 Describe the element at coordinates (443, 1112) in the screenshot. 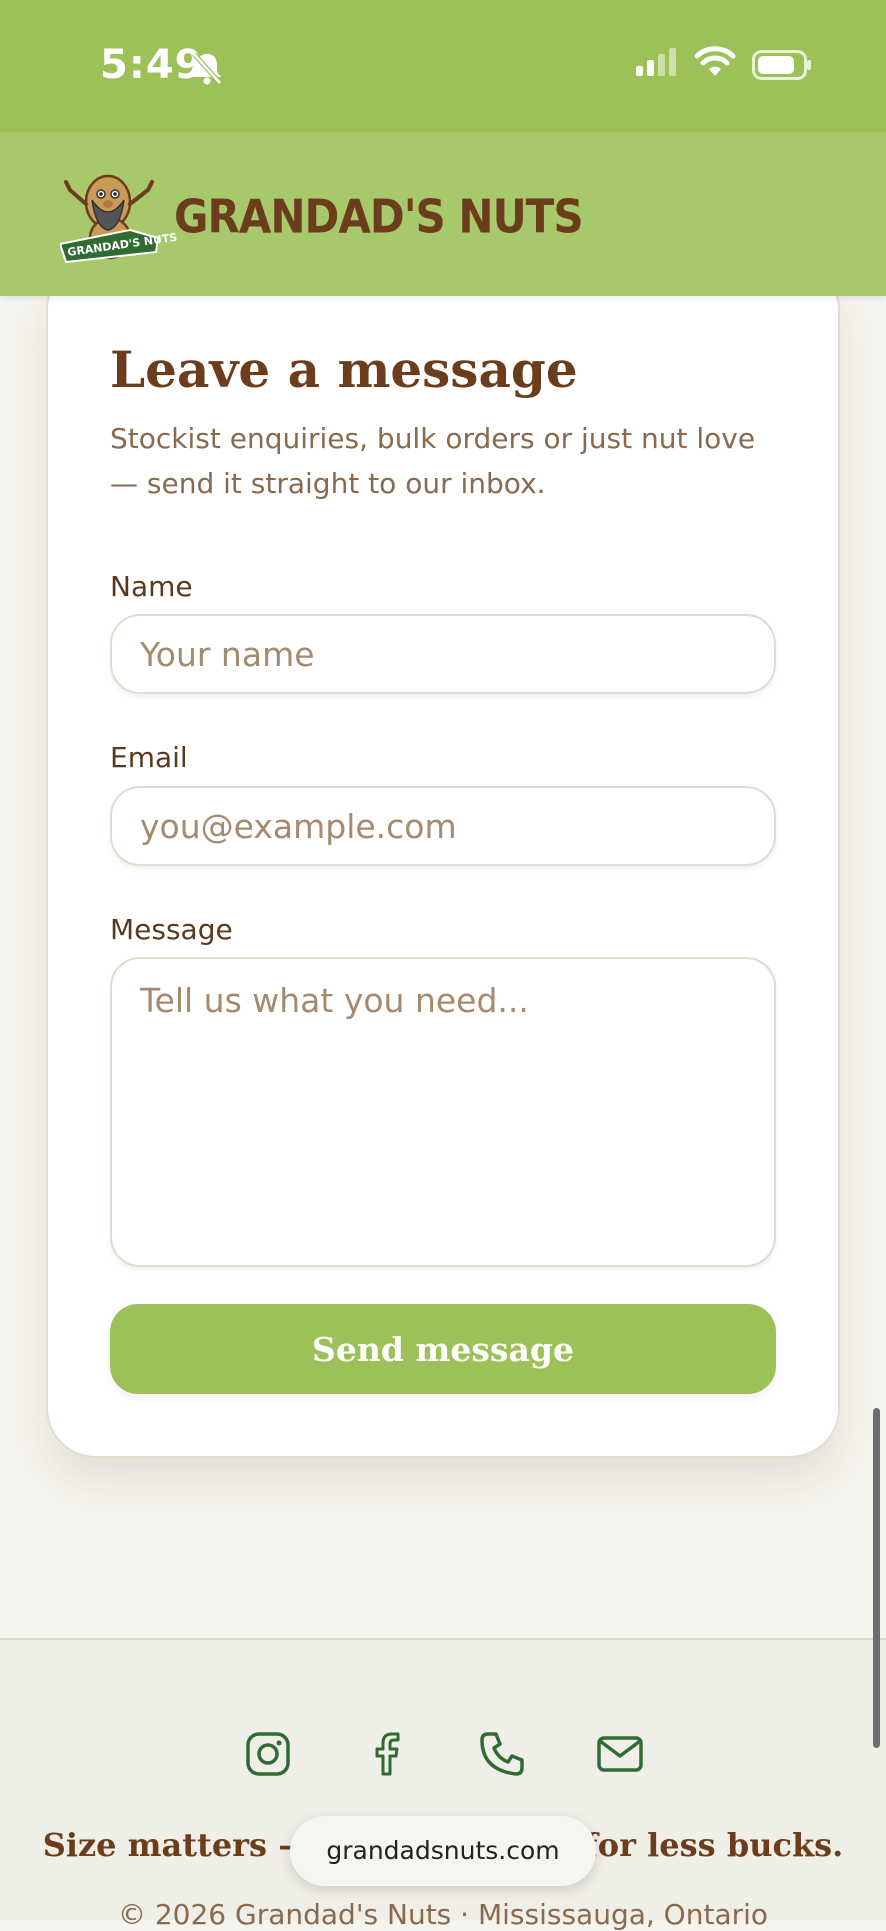

I see `message-textarea` at that location.